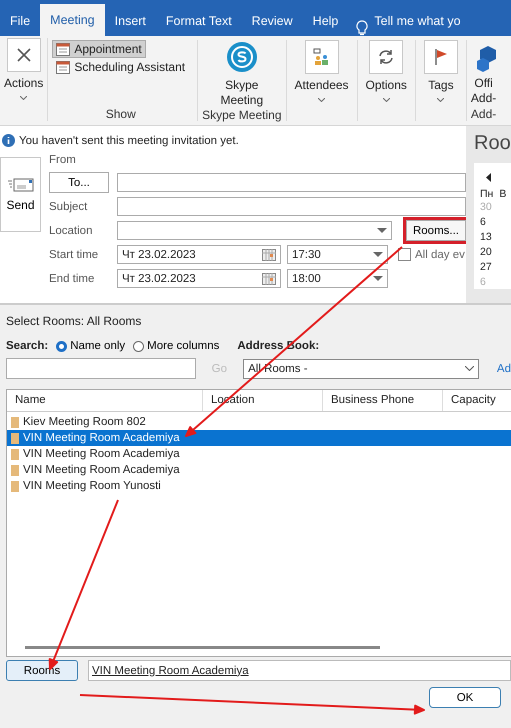 The width and height of the screenshot is (511, 728). I want to click on location-field, so click(254, 230).